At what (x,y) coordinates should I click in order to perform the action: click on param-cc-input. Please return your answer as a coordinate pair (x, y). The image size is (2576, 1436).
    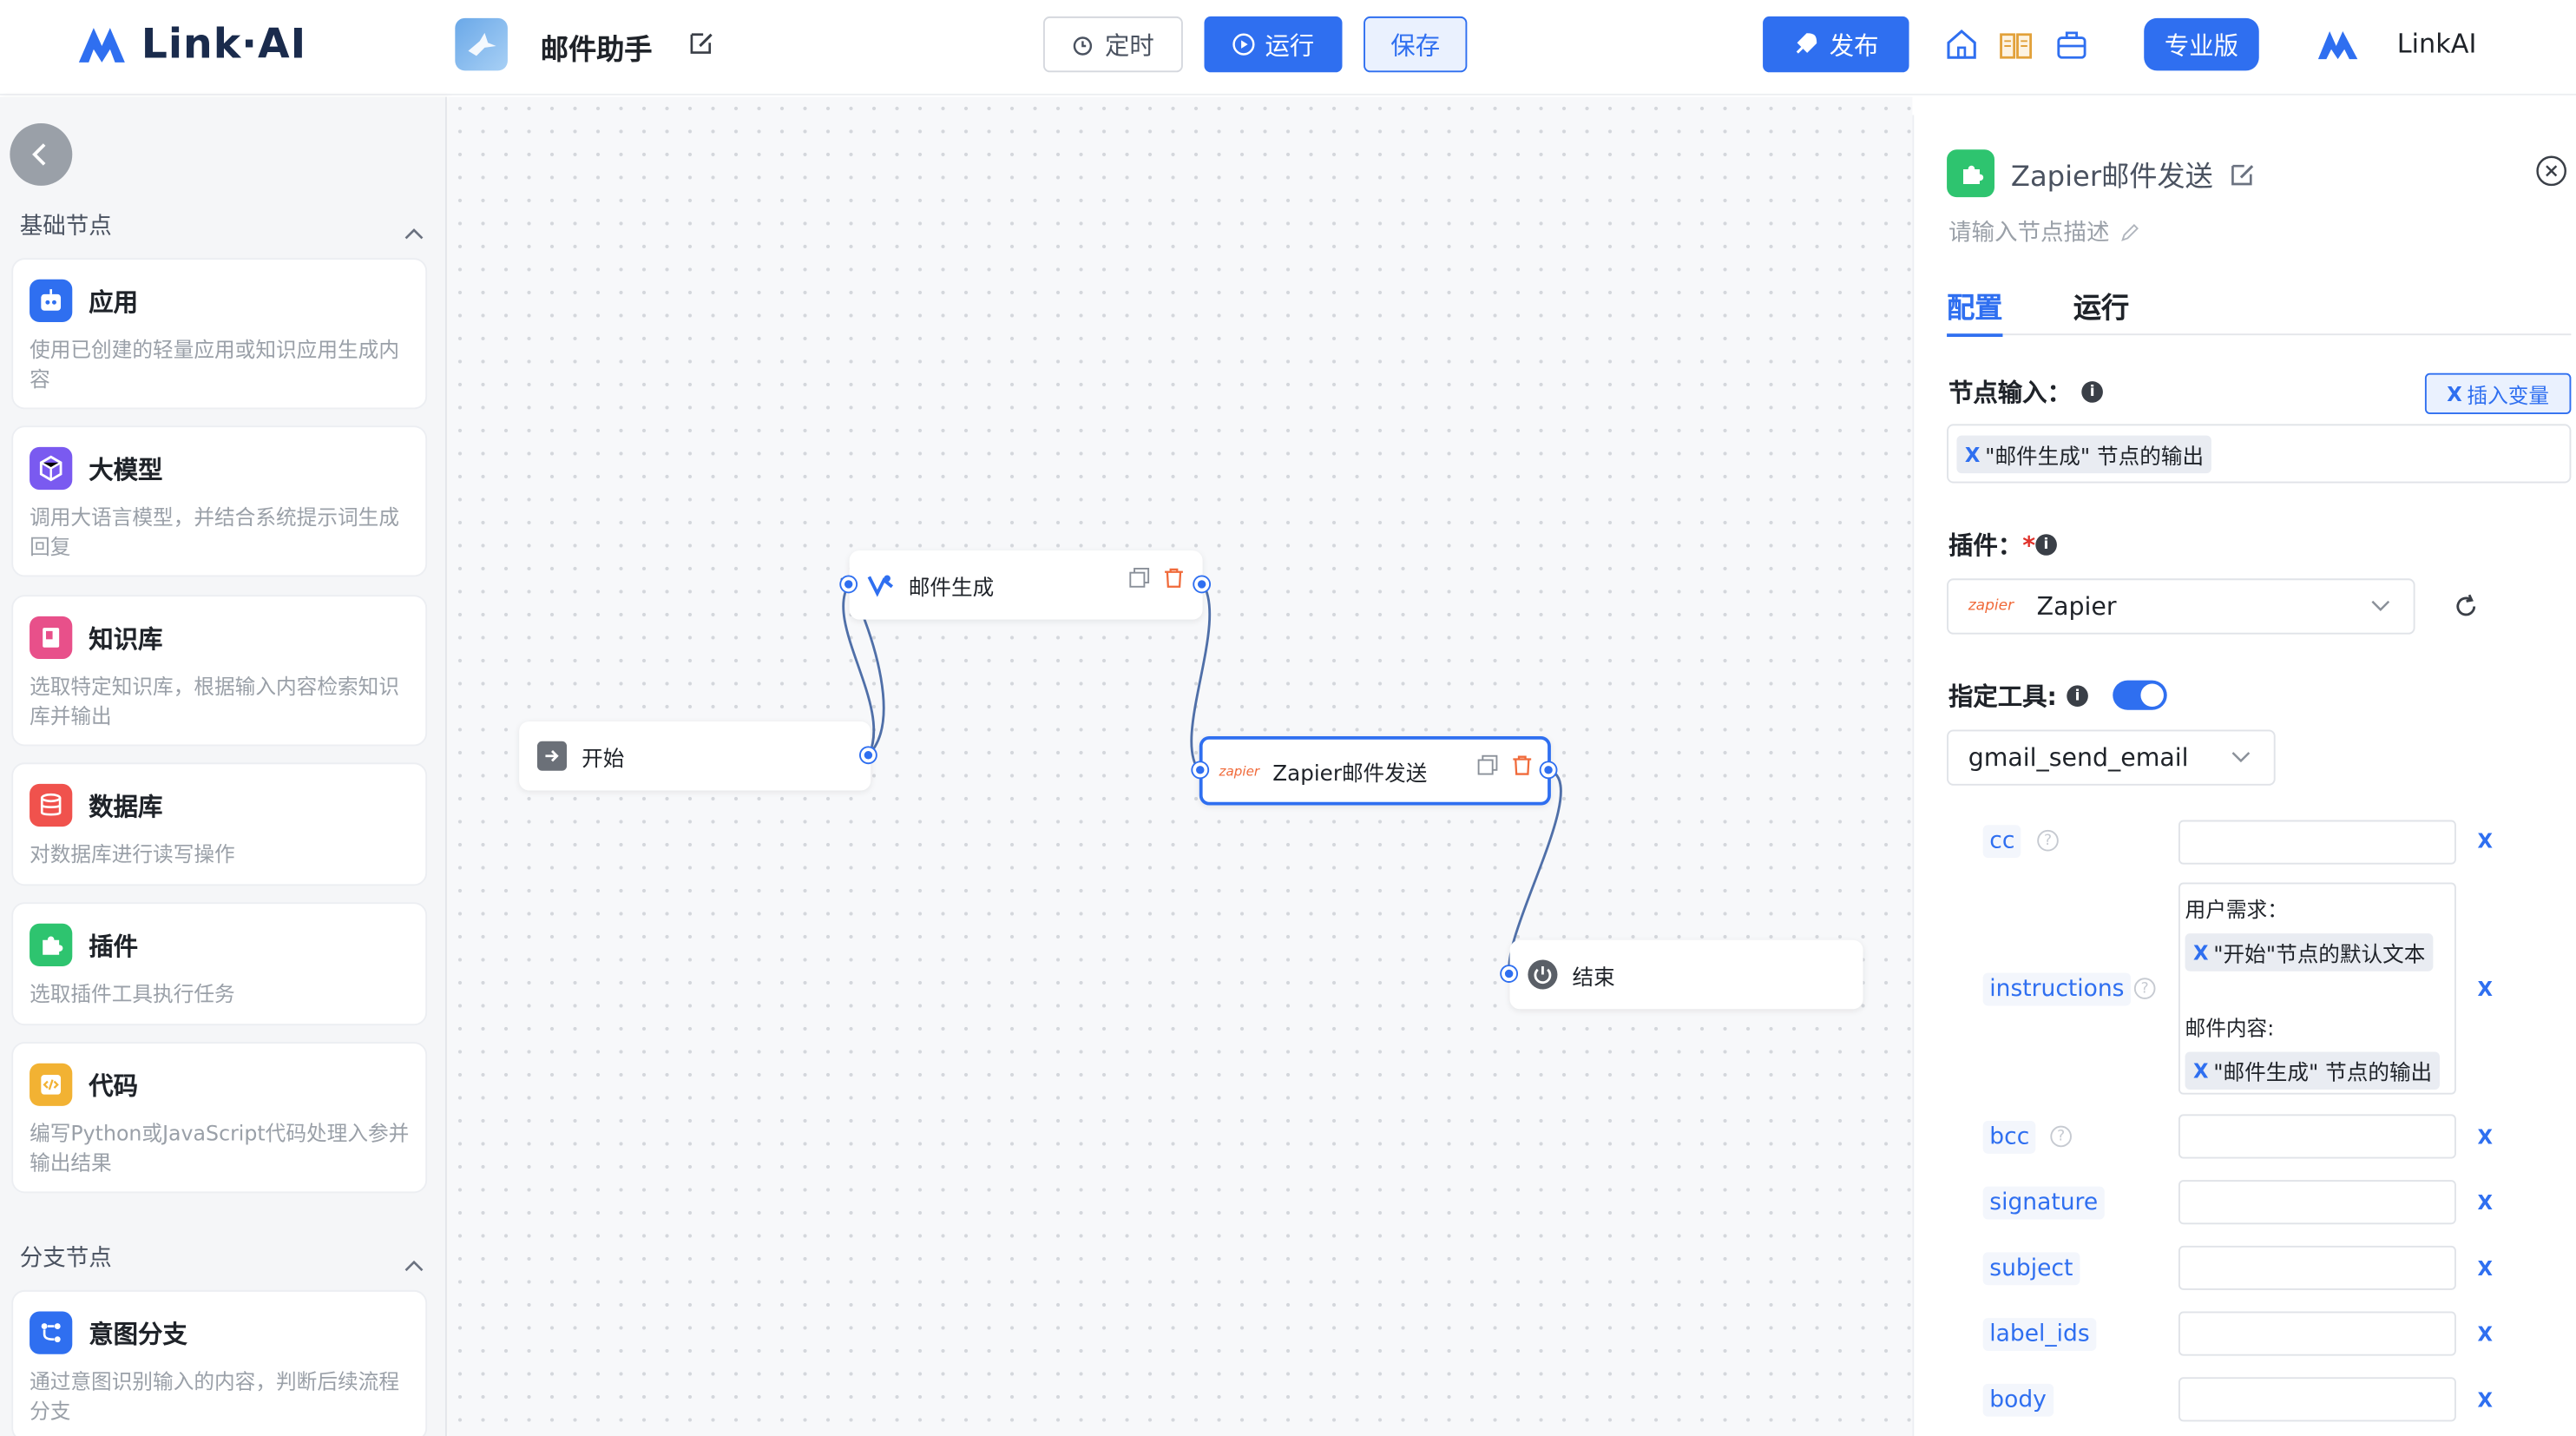
    Looking at the image, I should click on (2317, 842).